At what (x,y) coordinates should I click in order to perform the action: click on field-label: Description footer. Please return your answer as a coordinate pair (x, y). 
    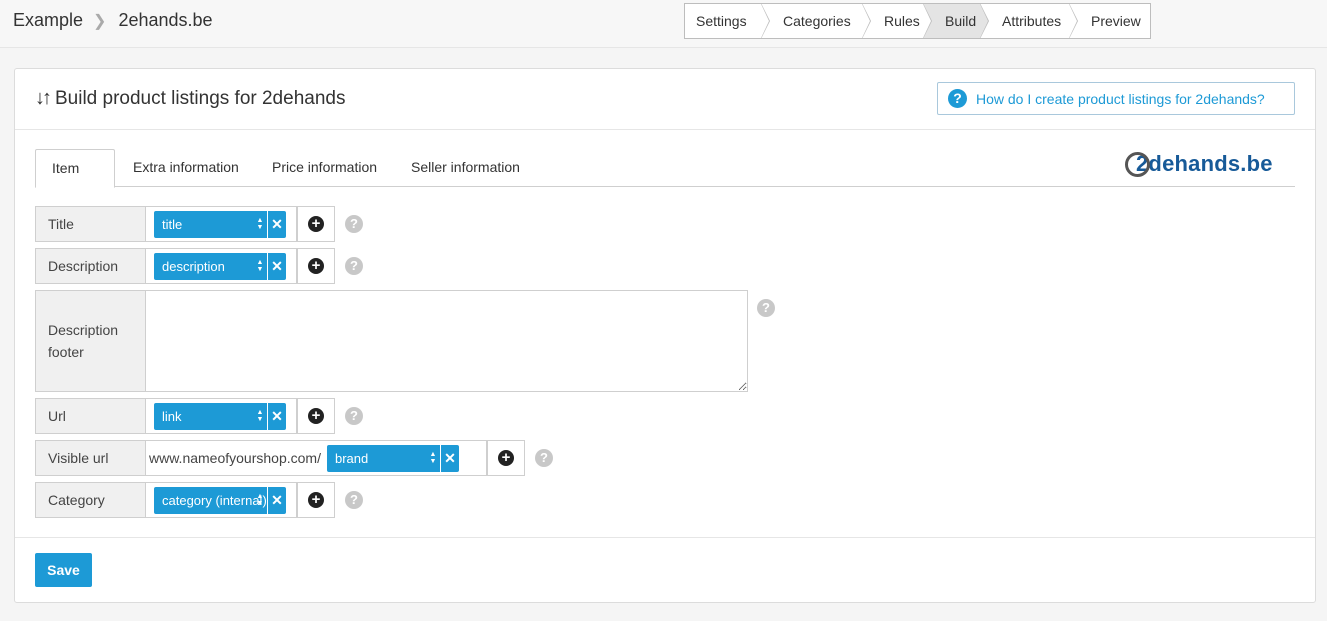
    Looking at the image, I should click on (90, 341).